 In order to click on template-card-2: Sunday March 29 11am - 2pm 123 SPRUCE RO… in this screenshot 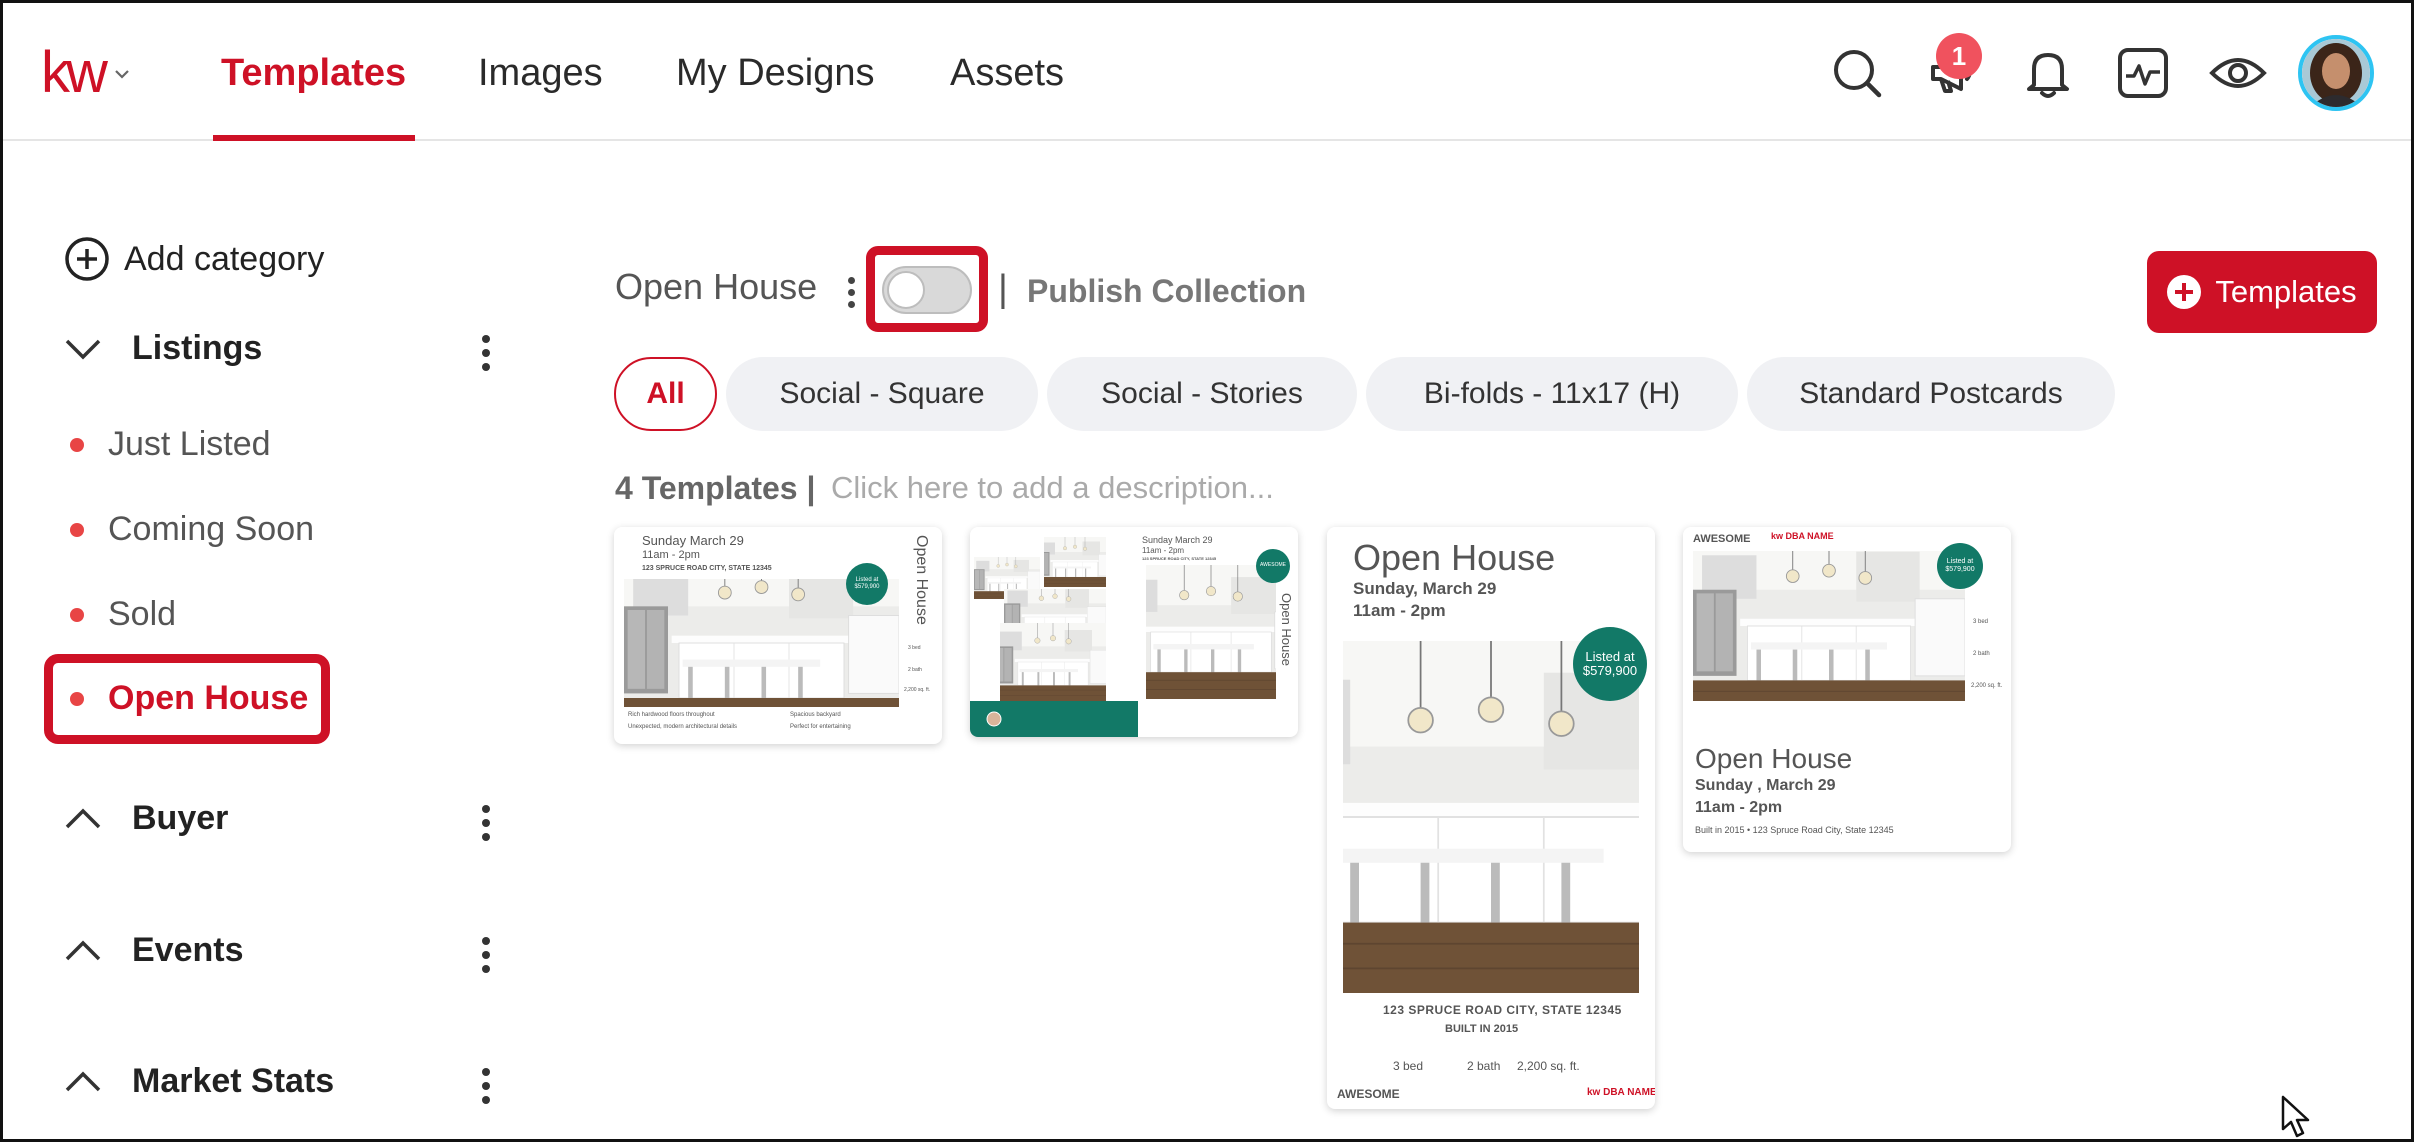, I will do `click(1134, 632)`.